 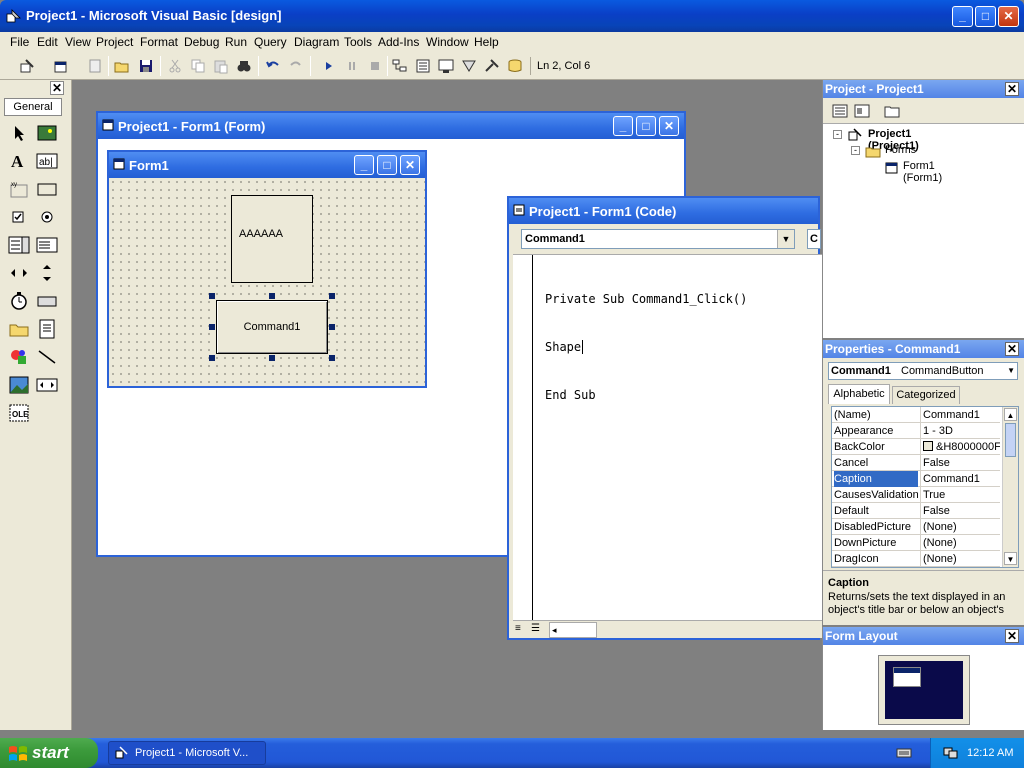 I want to click on start-icon, so click(x=329, y=66).